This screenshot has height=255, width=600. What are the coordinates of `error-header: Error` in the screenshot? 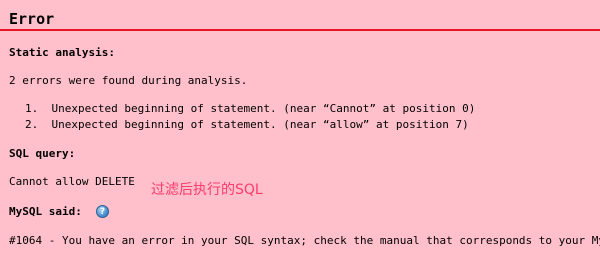 It's located at (300, 15).